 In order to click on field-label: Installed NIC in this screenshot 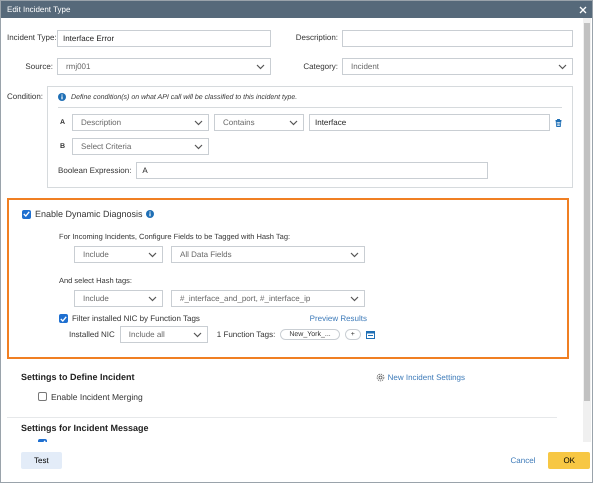, I will do `click(92, 334)`.